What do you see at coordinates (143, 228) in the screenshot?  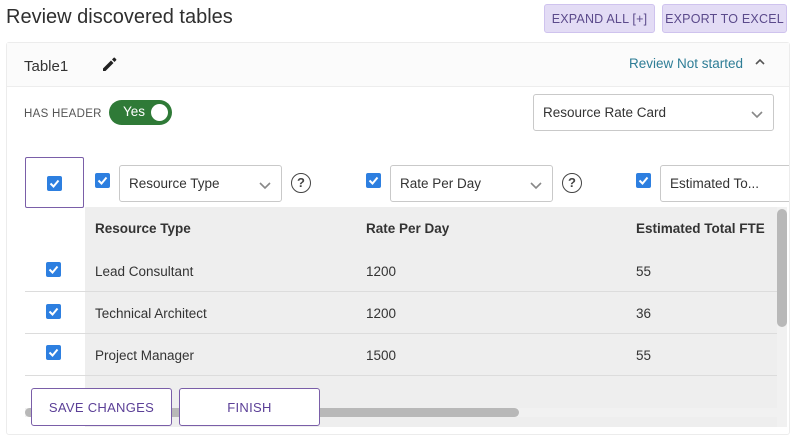 I see `column-header: Resource Type` at bounding box center [143, 228].